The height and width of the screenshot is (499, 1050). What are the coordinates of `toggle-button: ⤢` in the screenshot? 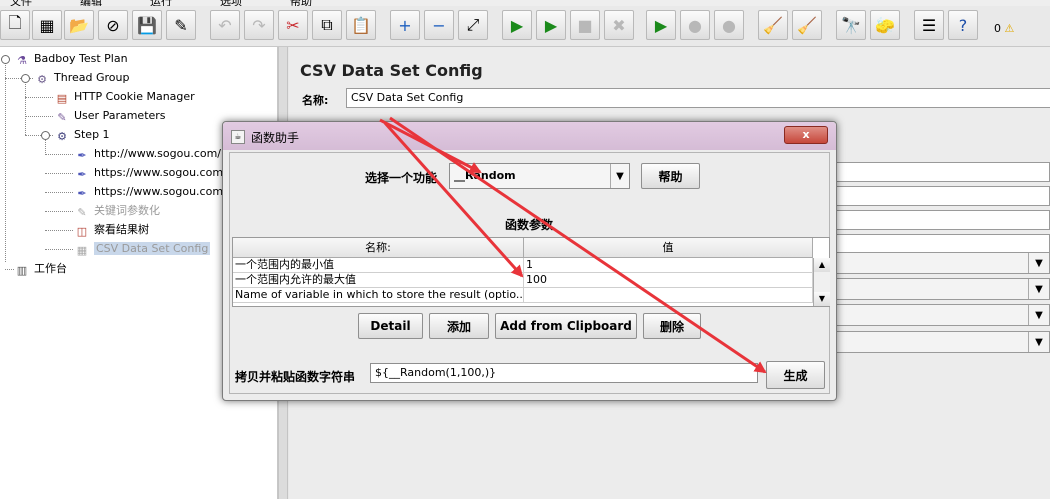 It's located at (473, 25).